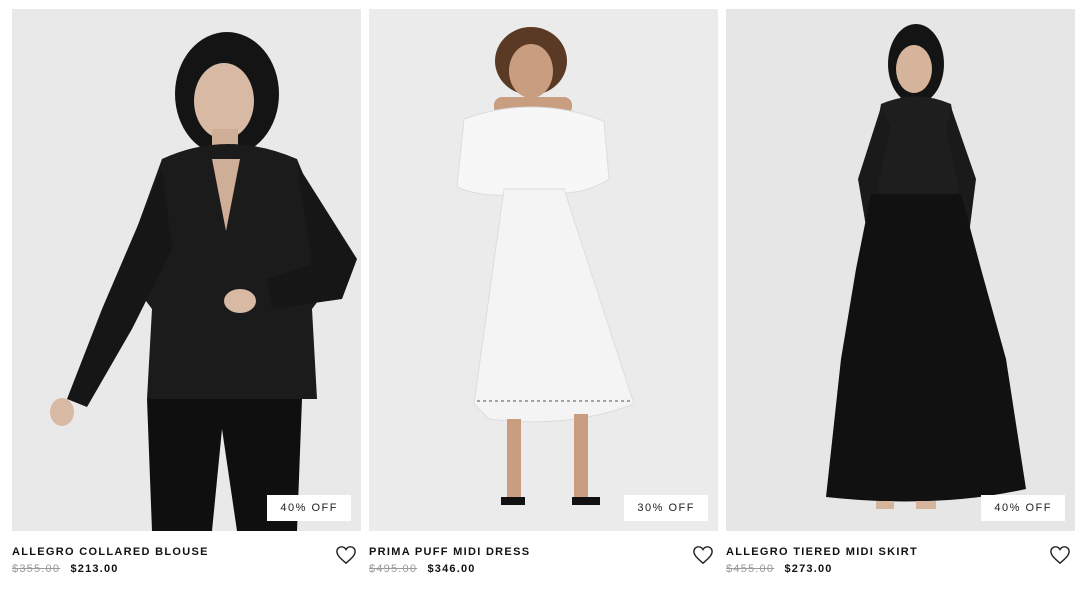  What do you see at coordinates (900, 569) in the screenshot?
I see `product-prices: $455.00 $273.00` at bounding box center [900, 569].